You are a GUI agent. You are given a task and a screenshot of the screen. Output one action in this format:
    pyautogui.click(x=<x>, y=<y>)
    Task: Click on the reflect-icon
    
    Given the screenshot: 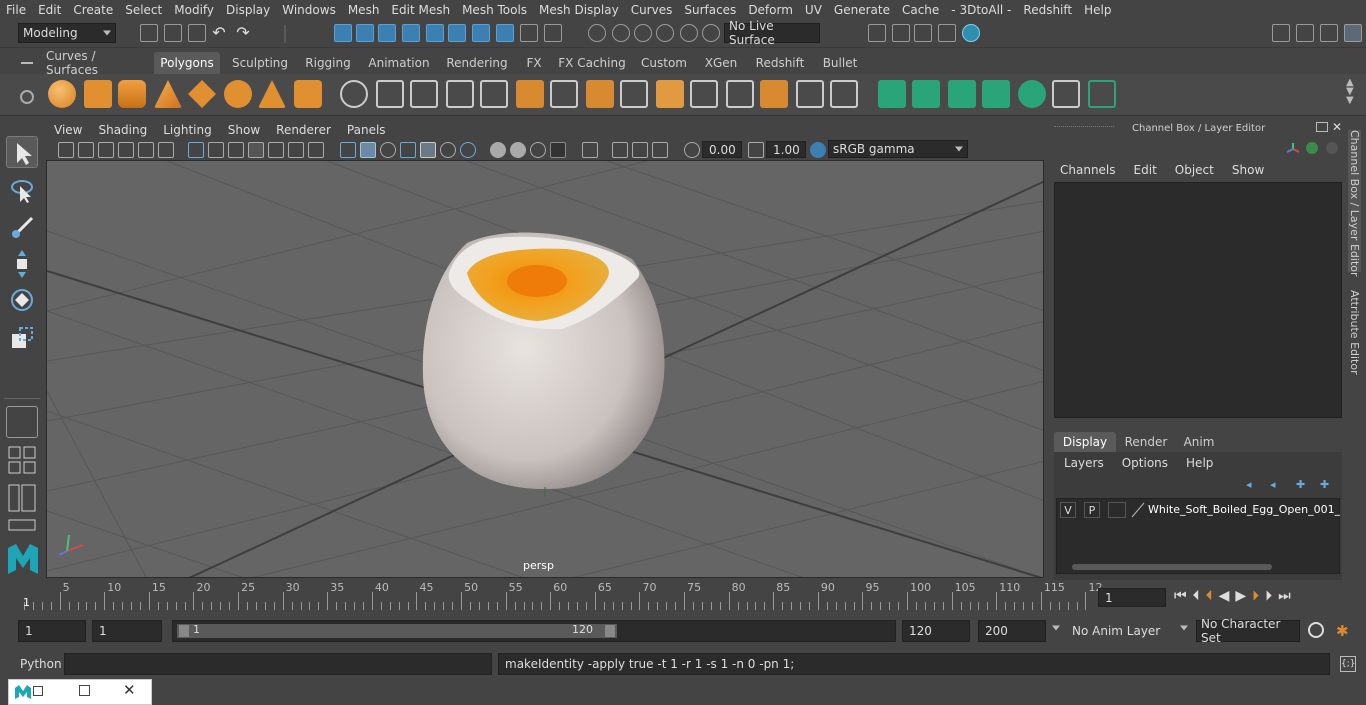 What is the action you would take?
    pyautogui.click(x=643, y=33)
    